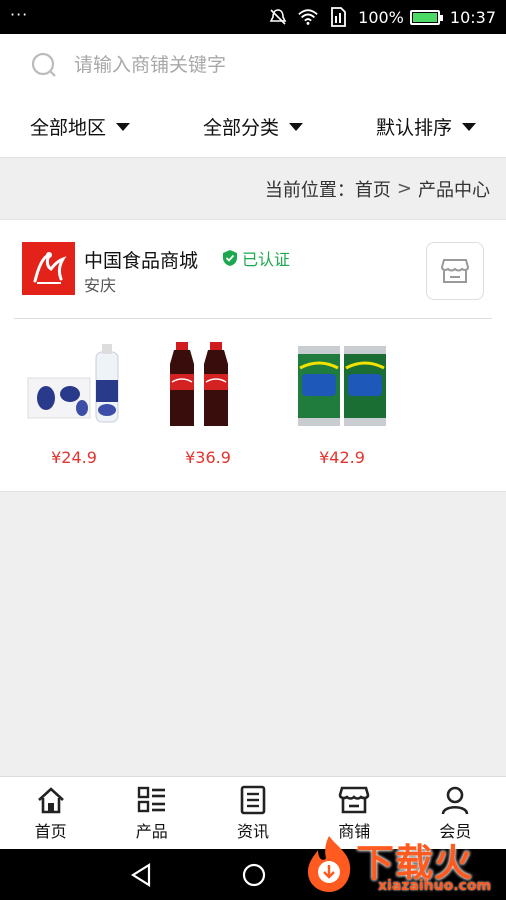  I want to click on nav-news: 资讯, so click(252, 813).